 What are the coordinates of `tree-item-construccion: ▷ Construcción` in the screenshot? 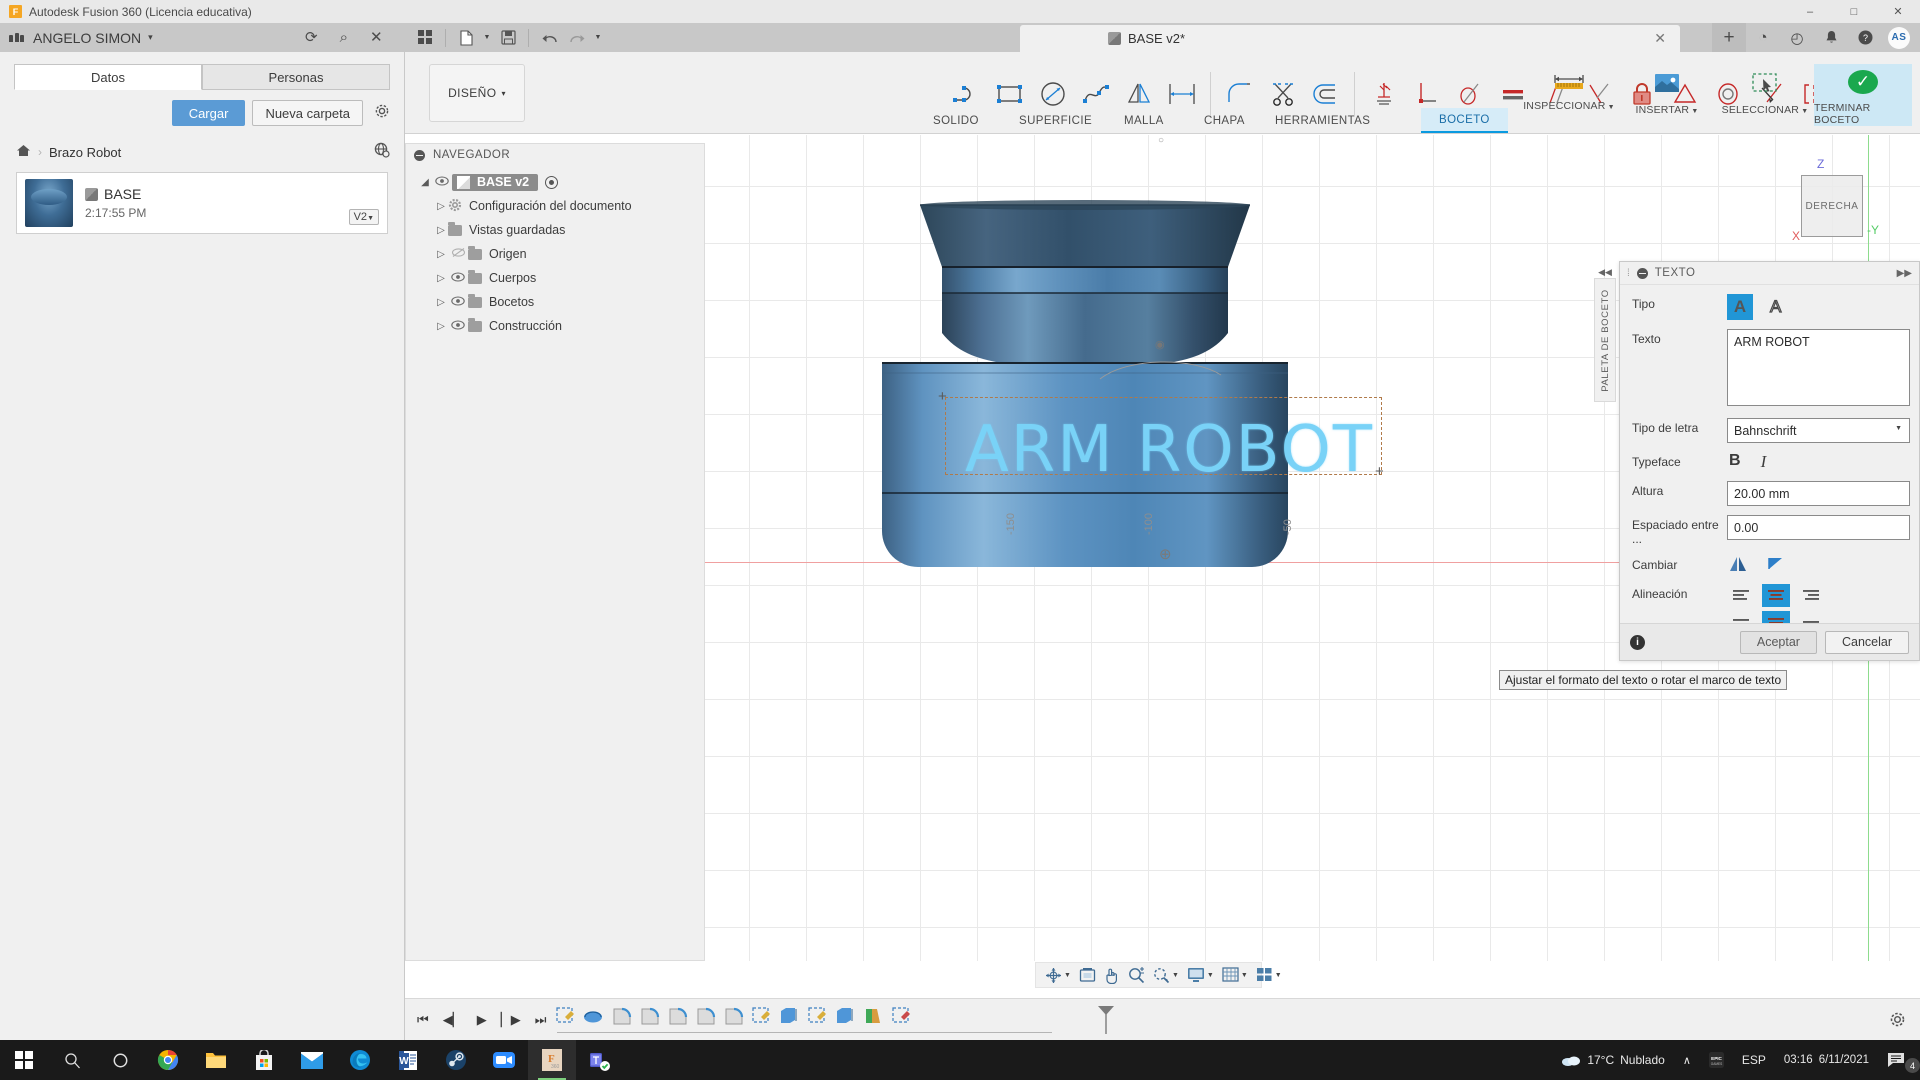 It's located at (555, 326).